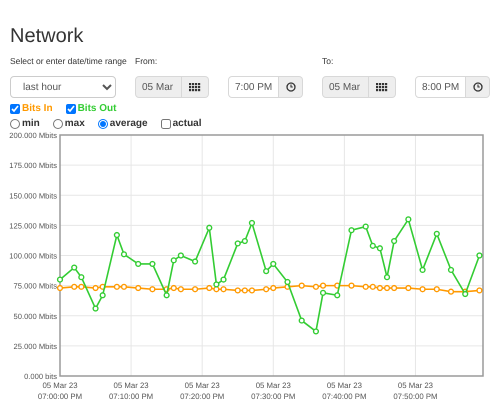 This screenshot has height=403, width=500. What do you see at coordinates (37, 108) in the screenshot?
I see `series-label: Bits In` at bounding box center [37, 108].